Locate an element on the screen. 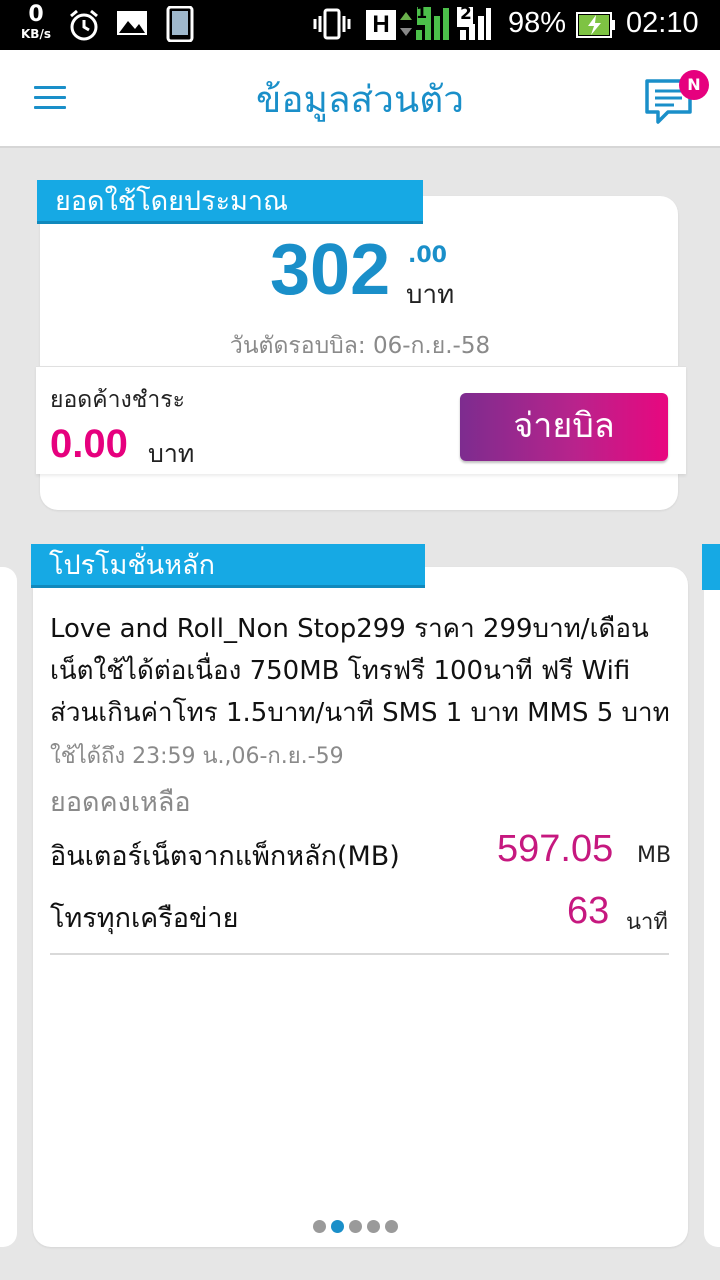  battery-percent: 98% is located at coordinates (537, 23).